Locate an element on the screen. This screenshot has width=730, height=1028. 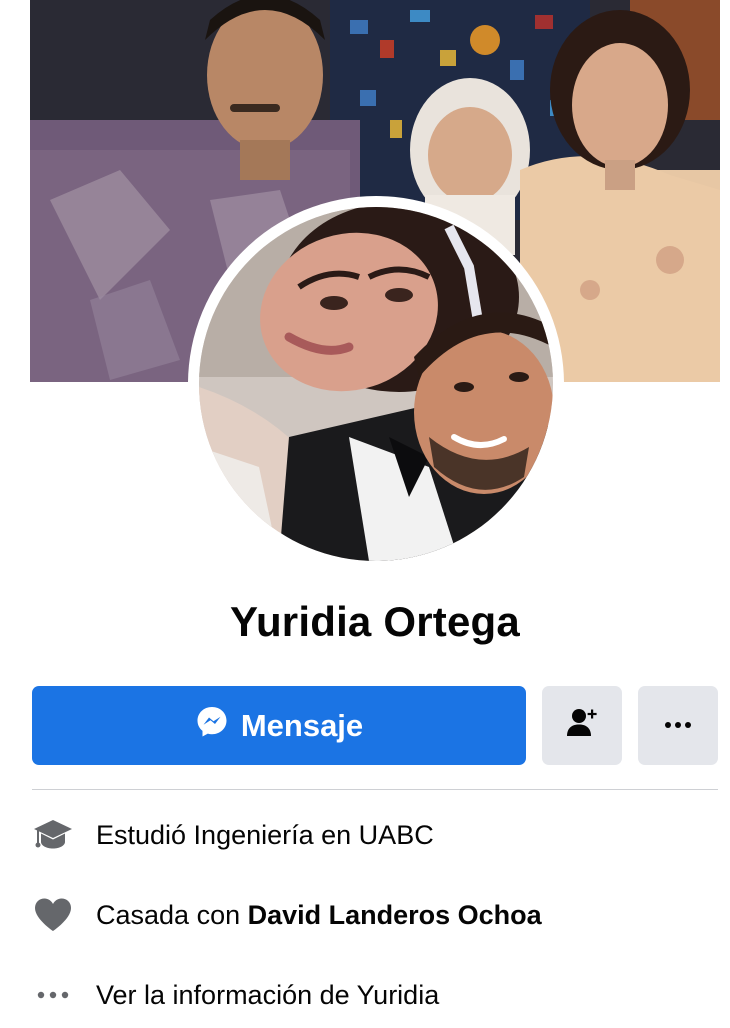
intro-see-more: Ver la información de Yuridia is located at coordinates (377, 995).